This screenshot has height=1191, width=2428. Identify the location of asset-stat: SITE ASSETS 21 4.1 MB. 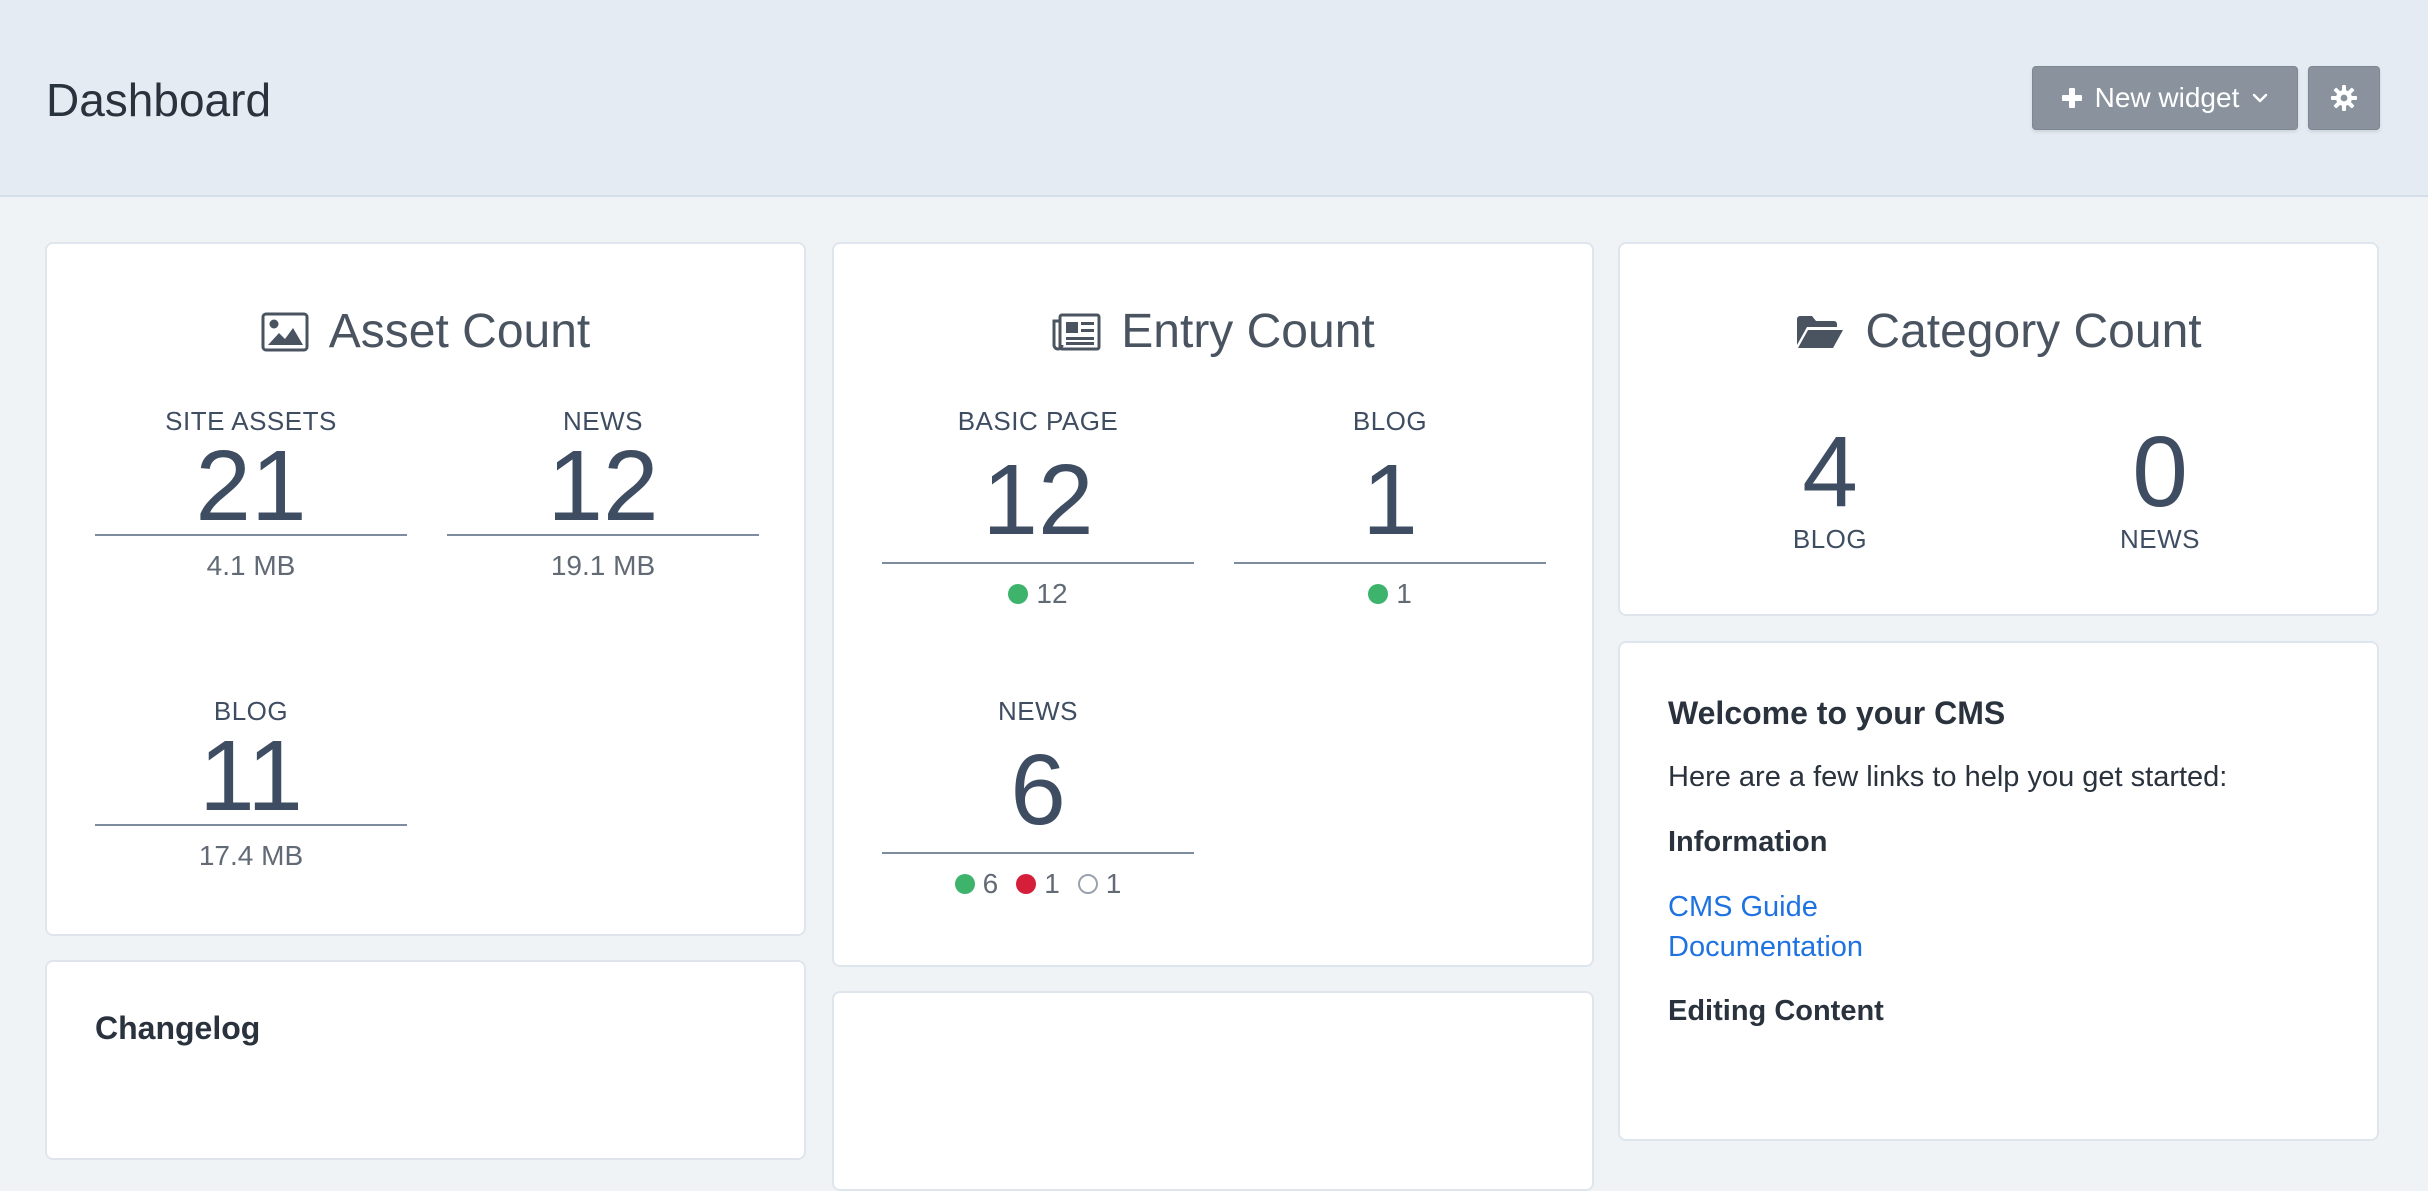
(251, 494).